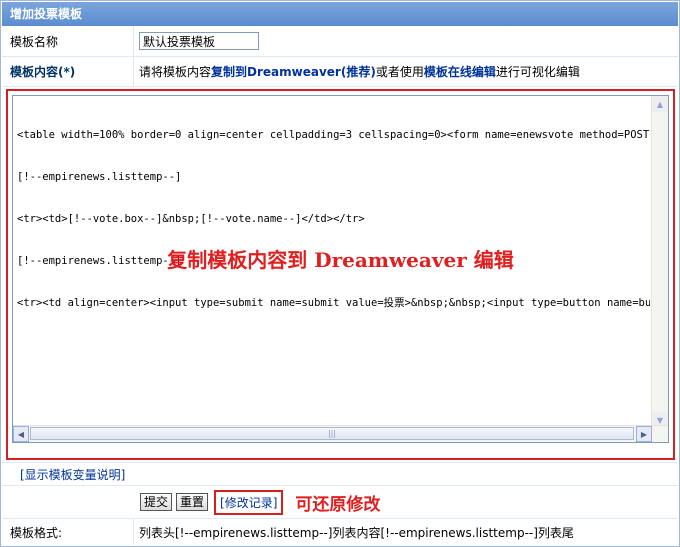  Describe the element at coordinates (460, 71) in the screenshot. I see `hint-online-edit-link: 模板在线编辑` at that location.